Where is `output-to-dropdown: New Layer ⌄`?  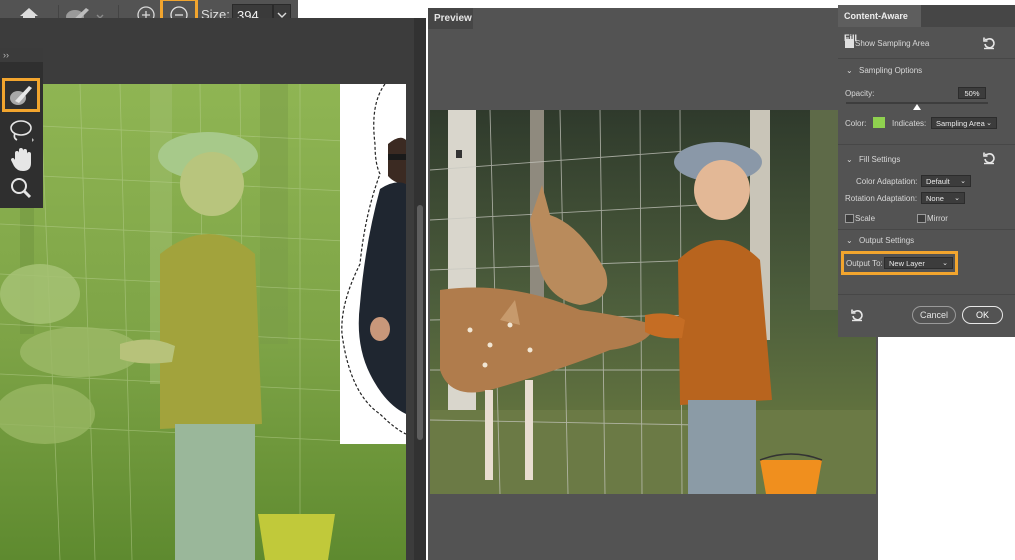
output-to-dropdown: New Layer ⌄ is located at coordinates (918, 263).